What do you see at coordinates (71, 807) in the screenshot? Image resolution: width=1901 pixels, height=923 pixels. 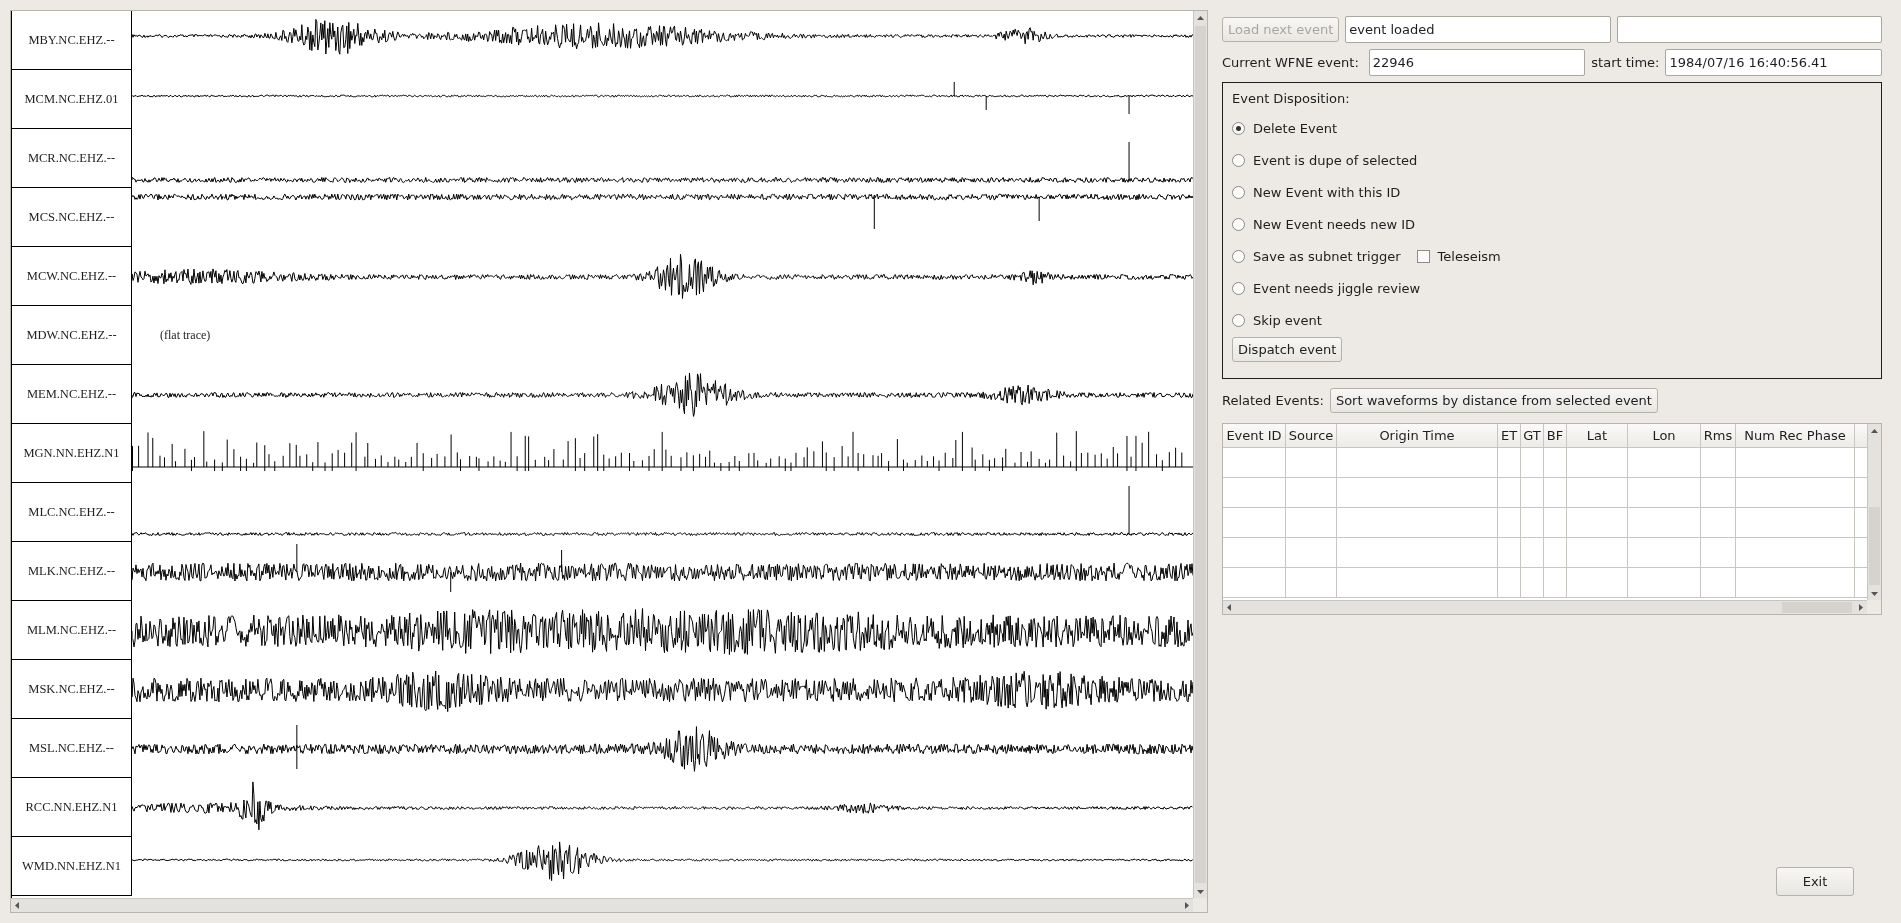 I see `station-label: RCC.NN.EHZ.N1` at bounding box center [71, 807].